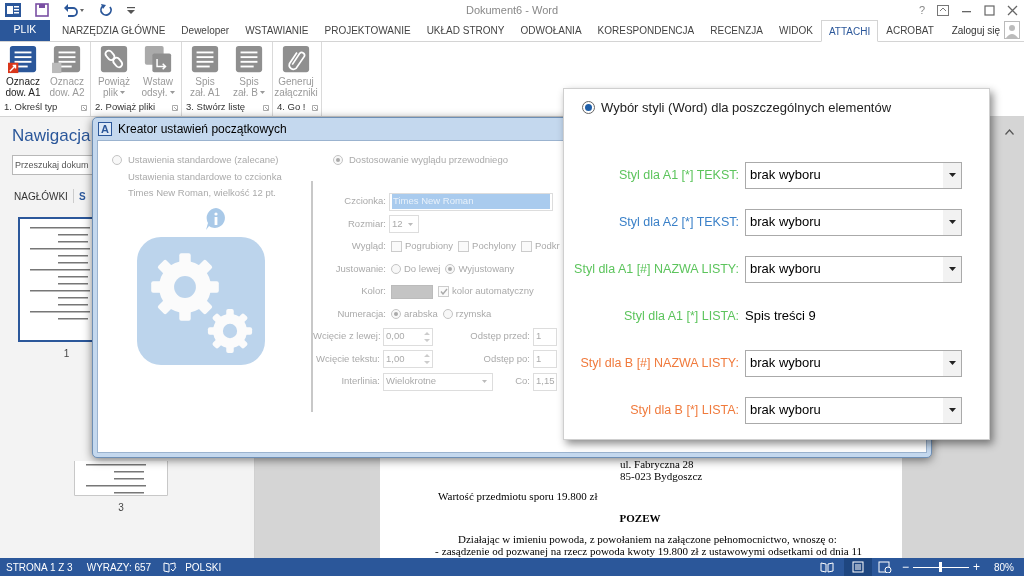 This screenshot has width=1024, height=576. I want to click on document-heading: POZEW, so click(640, 518).